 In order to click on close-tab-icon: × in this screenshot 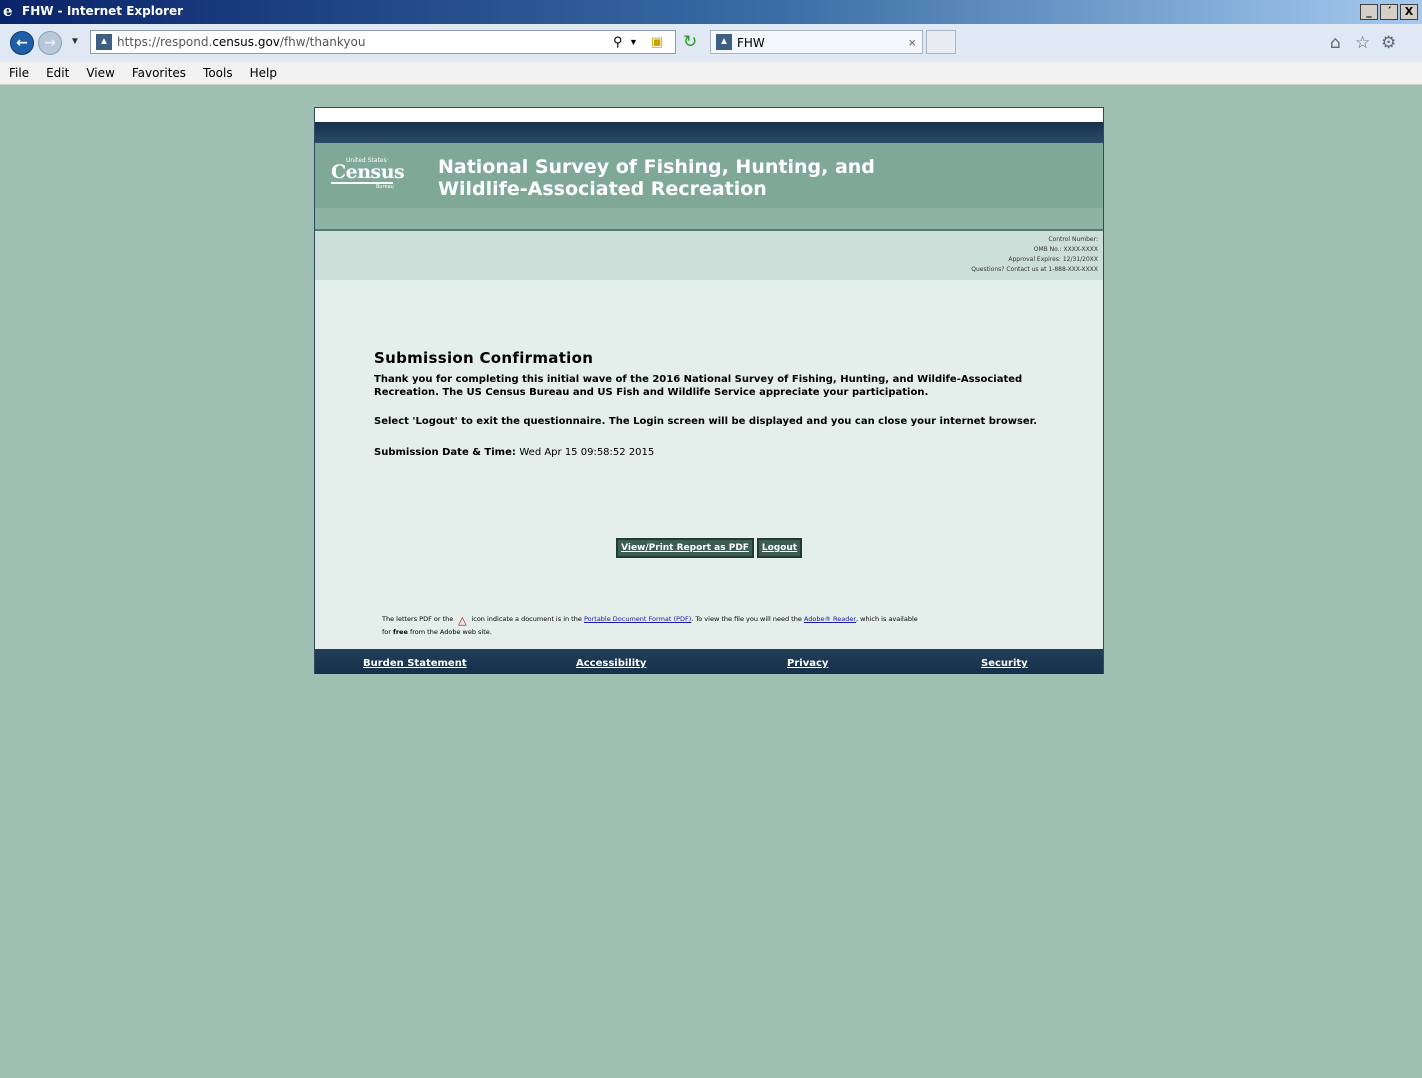, I will do `click(912, 42)`.